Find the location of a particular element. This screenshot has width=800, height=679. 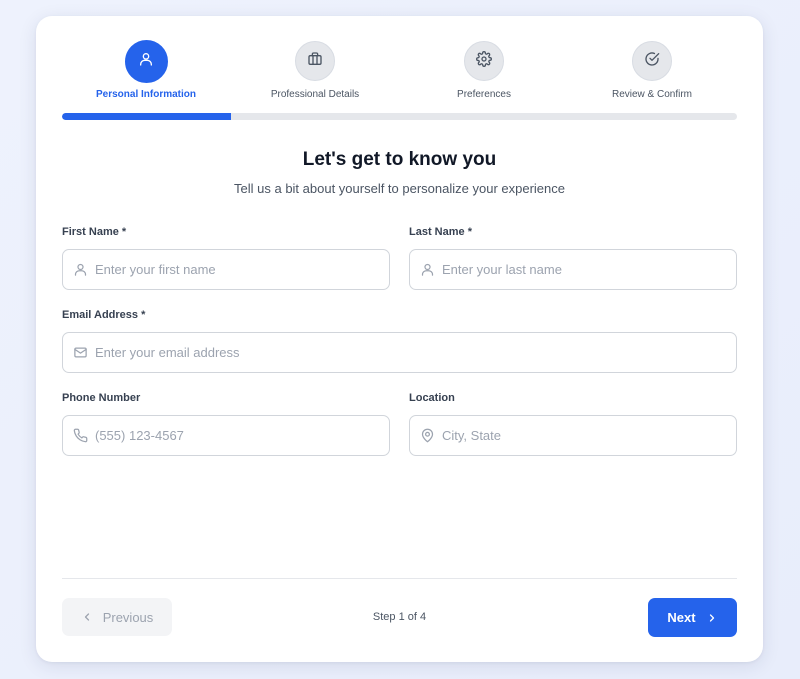

step-professional-details: Professional Details is located at coordinates (315, 70).